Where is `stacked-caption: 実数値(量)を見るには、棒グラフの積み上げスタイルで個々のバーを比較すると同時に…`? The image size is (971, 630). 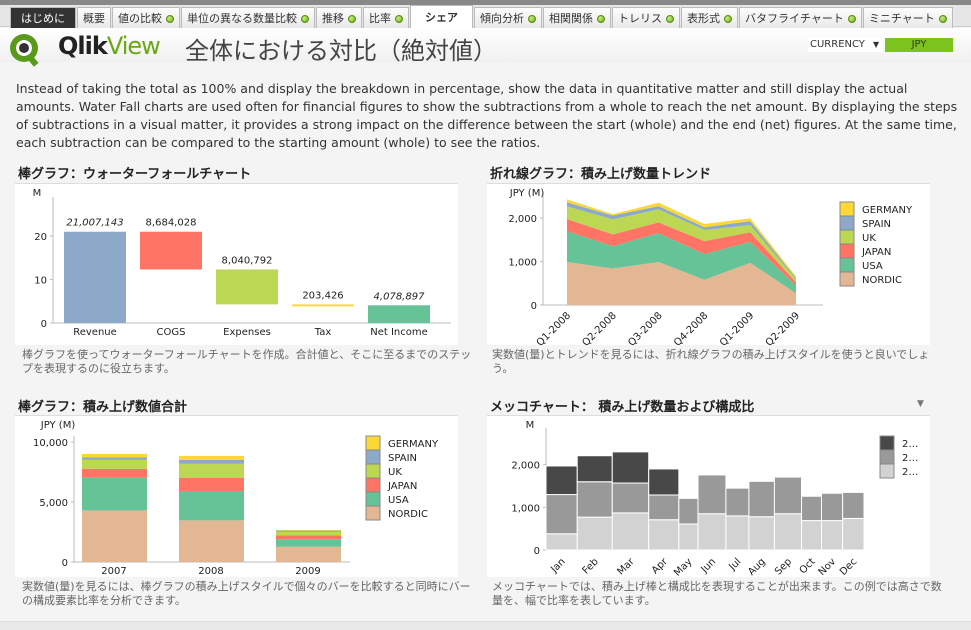
stacked-caption: 実数値(量)を見るには、棒グラフの積み上げスタイルで個々のバーを比較すると同時に… is located at coordinates (246, 593).